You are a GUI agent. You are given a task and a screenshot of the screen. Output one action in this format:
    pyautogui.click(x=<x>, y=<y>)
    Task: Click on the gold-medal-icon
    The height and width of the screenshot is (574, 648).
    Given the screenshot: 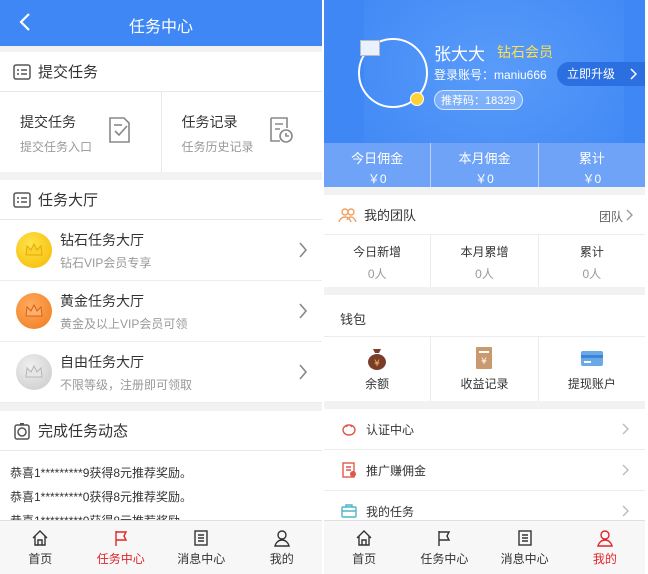 What is the action you would take?
    pyautogui.click(x=34, y=250)
    